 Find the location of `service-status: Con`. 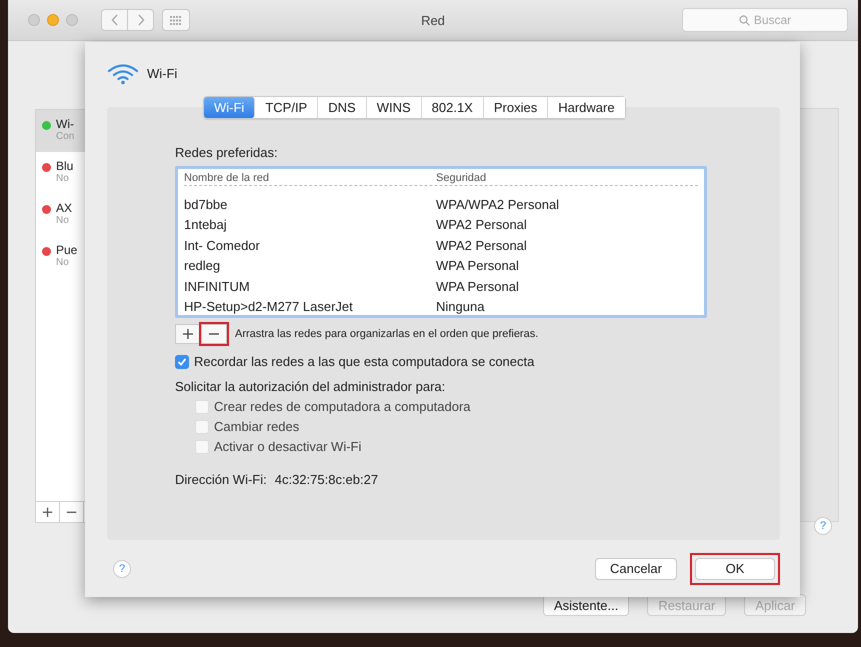

service-status: Con is located at coordinates (65, 136).